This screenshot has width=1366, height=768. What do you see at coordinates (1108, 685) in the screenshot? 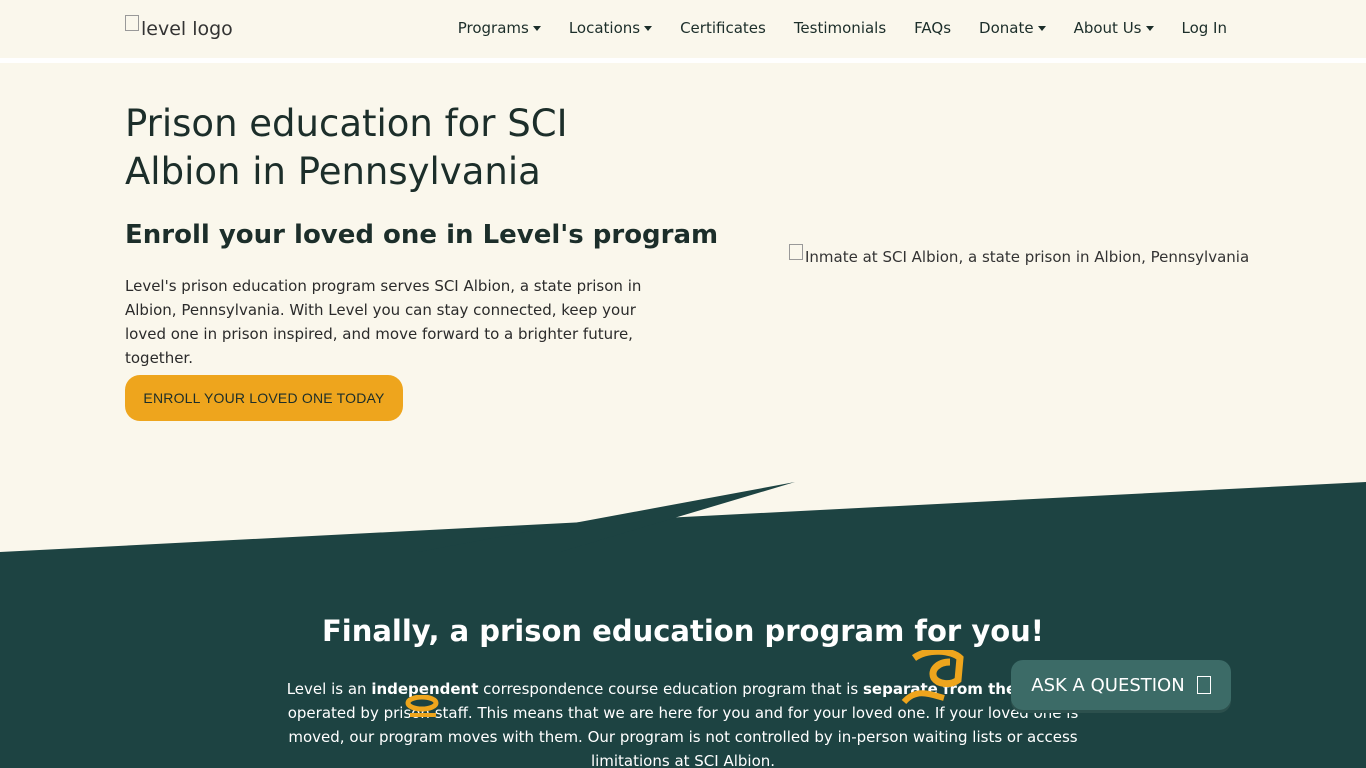
I see `ask-question-label: ASK A QUESTION` at bounding box center [1108, 685].